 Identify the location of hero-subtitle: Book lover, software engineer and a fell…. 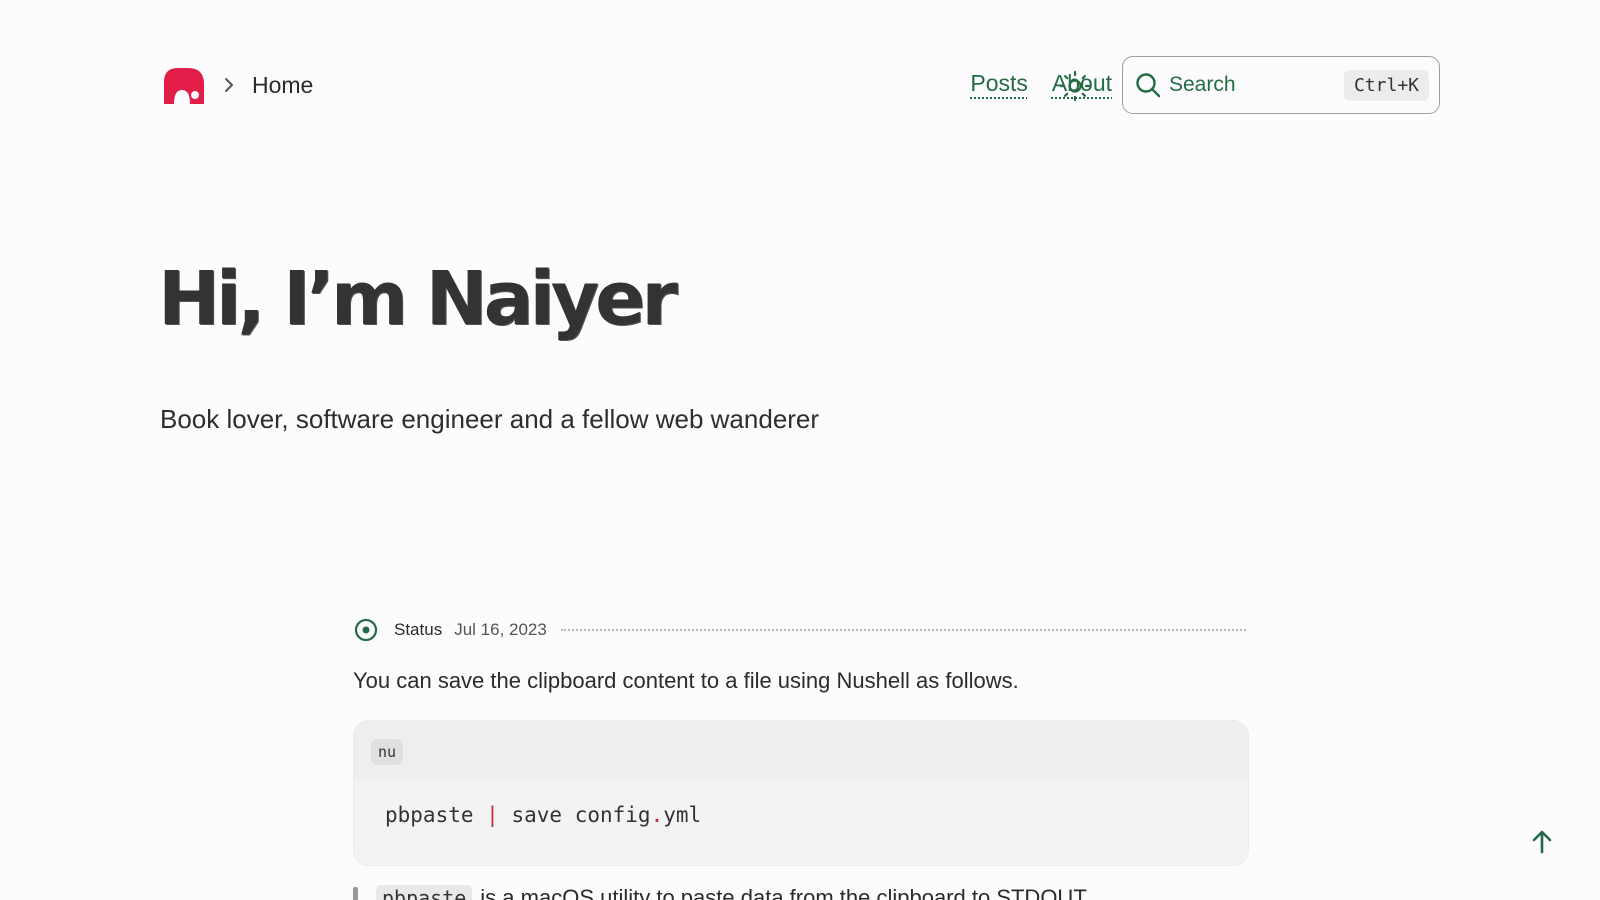
(490, 419).